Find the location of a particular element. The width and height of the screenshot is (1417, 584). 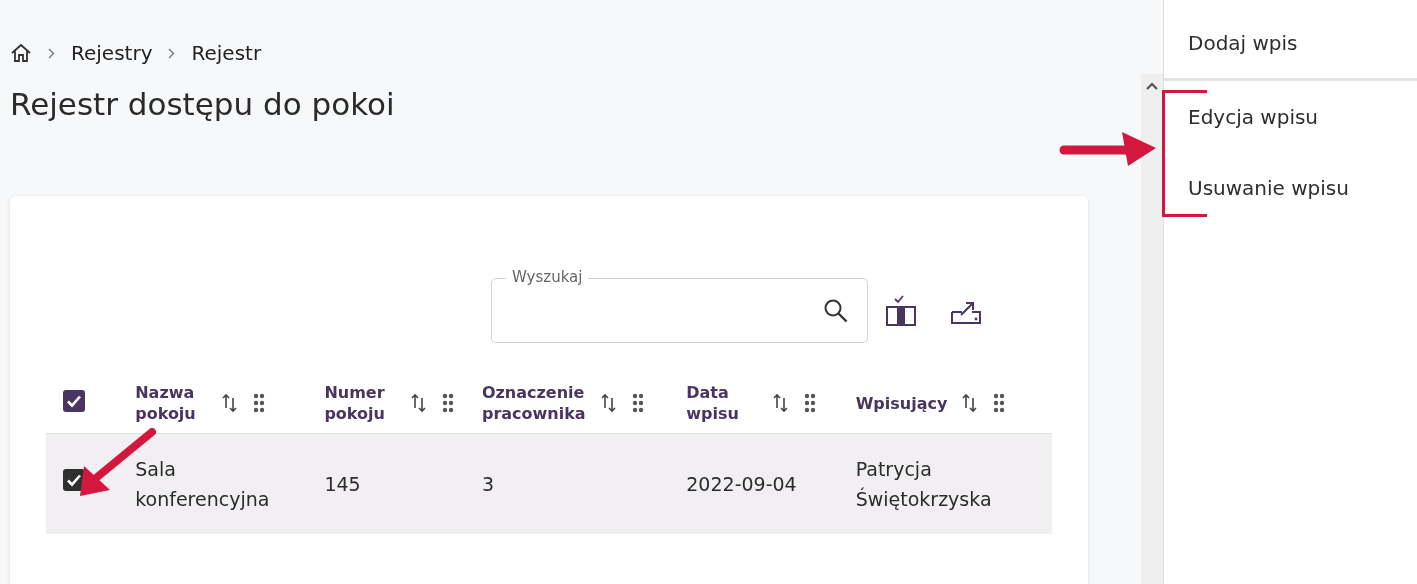

page-title: Rejestr dostępu do pokoi is located at coordinates (202, 104).